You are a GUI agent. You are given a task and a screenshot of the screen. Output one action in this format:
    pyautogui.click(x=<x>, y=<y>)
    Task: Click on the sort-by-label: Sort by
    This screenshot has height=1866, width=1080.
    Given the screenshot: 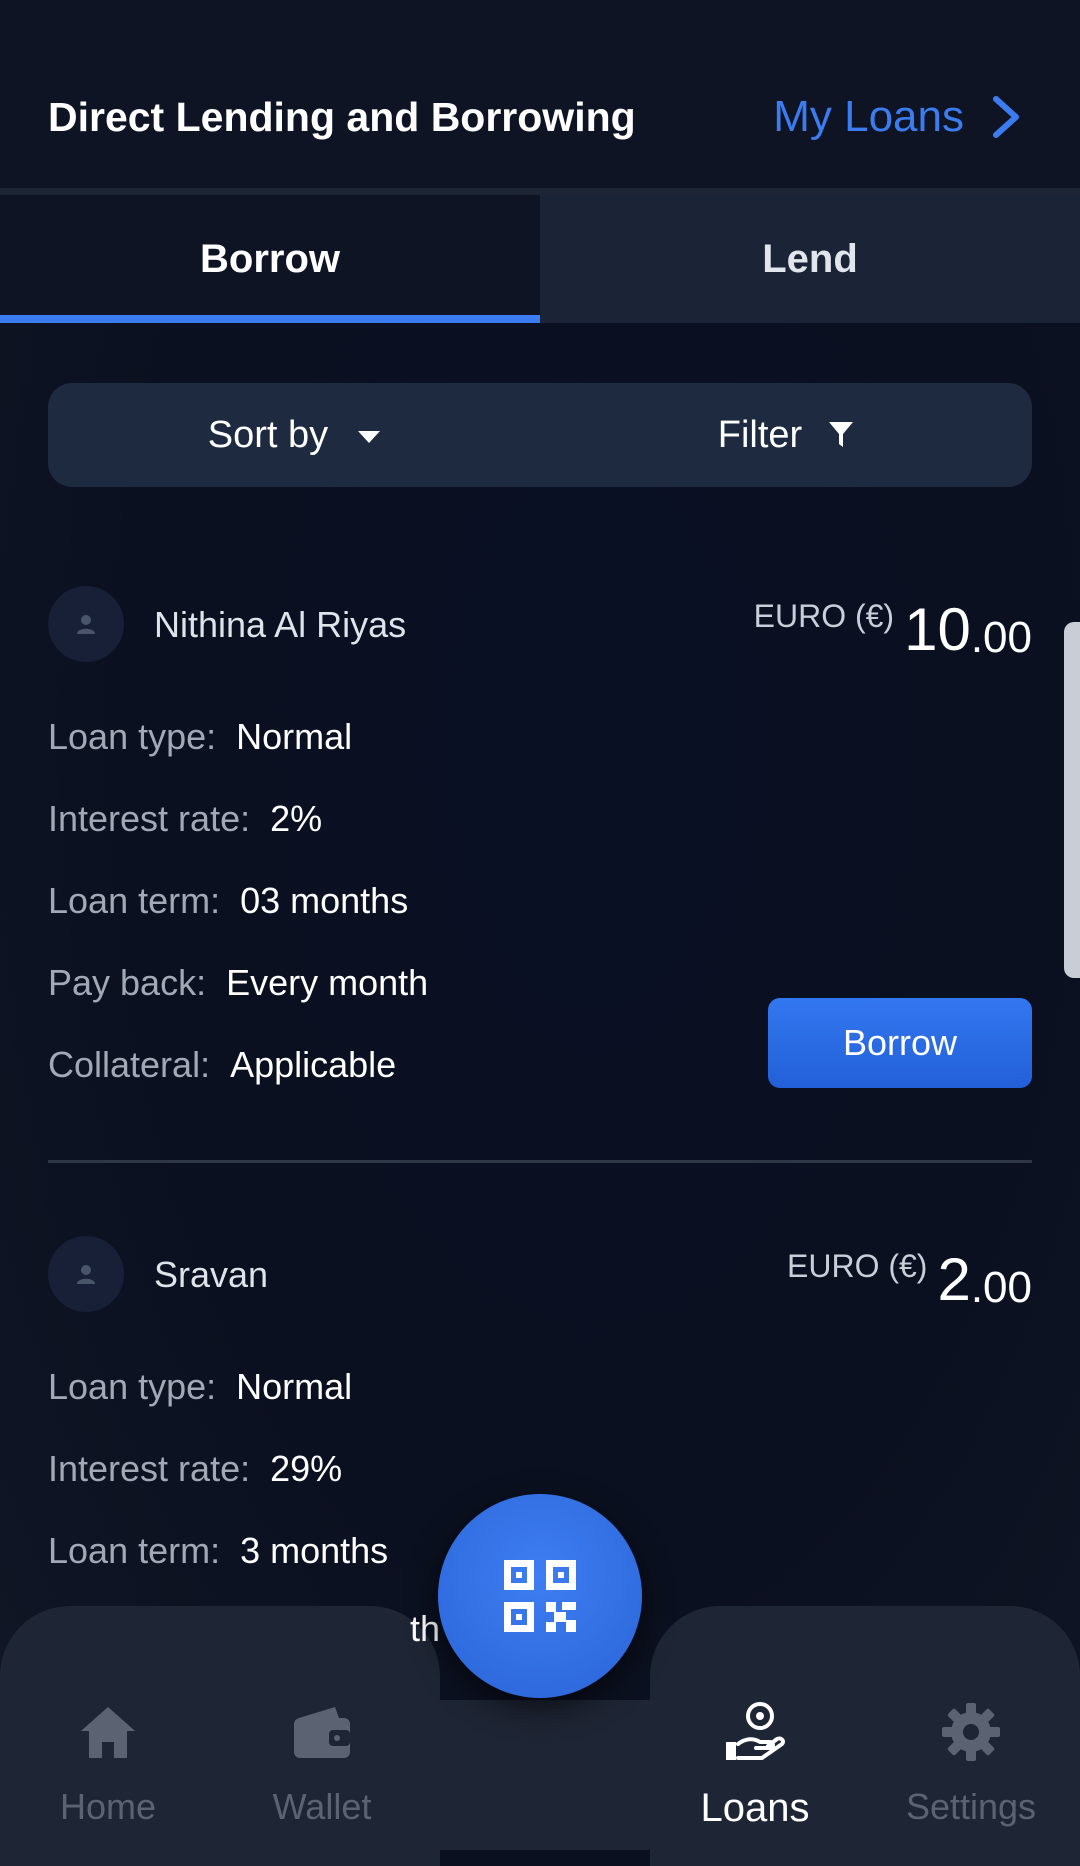 What is the action you would take?
    pyautogui.click(x=268, y=434)
    